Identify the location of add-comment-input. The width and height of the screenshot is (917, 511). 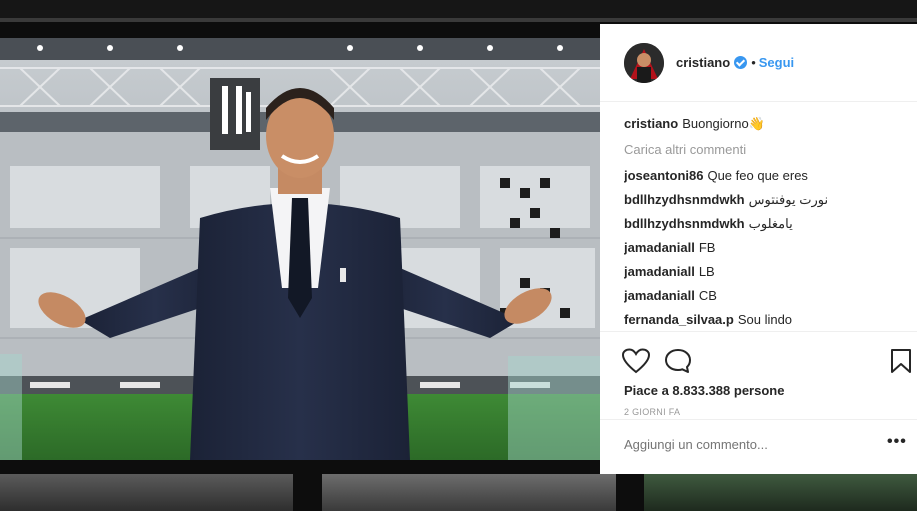
(744, 444).